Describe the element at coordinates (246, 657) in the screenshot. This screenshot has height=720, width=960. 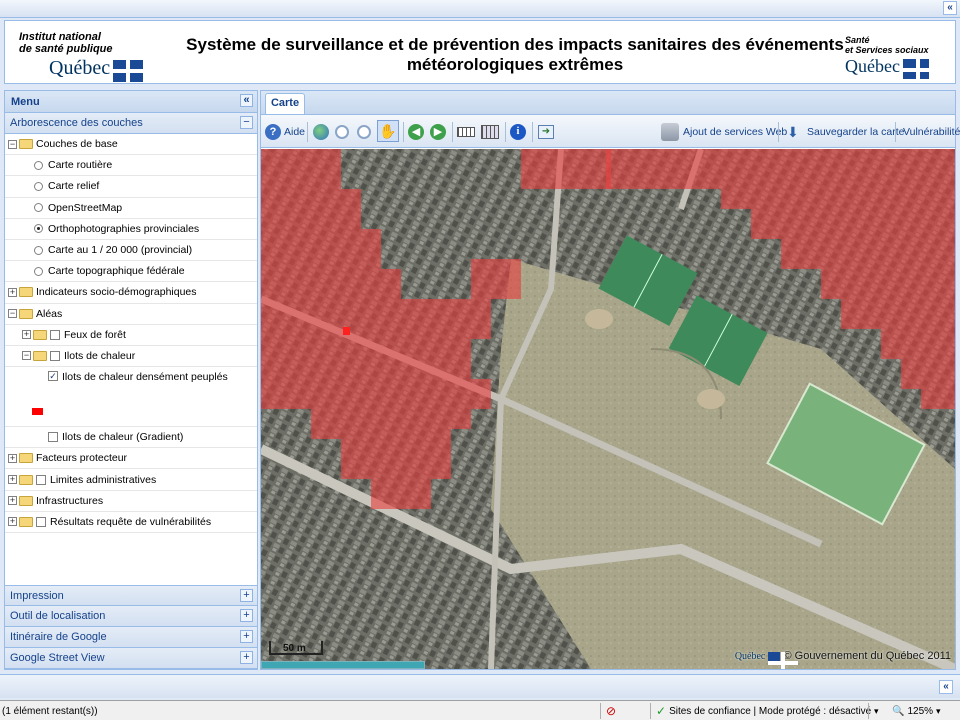
I see `expand-street-view-button: +` at that location.